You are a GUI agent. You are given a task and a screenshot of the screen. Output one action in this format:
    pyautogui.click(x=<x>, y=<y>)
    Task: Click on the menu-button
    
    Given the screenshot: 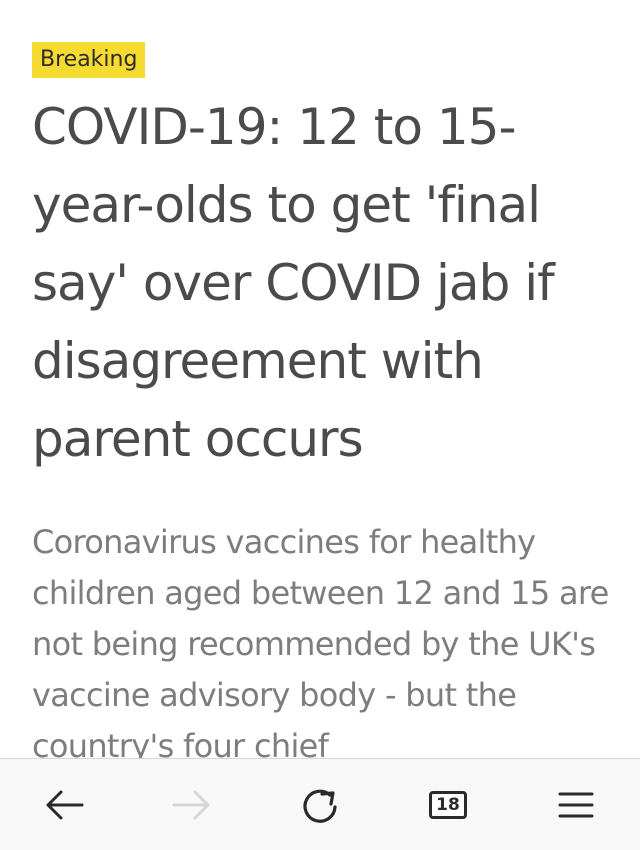 What is the action you would take?
    pyautogui.click(x=576, y=805)
    